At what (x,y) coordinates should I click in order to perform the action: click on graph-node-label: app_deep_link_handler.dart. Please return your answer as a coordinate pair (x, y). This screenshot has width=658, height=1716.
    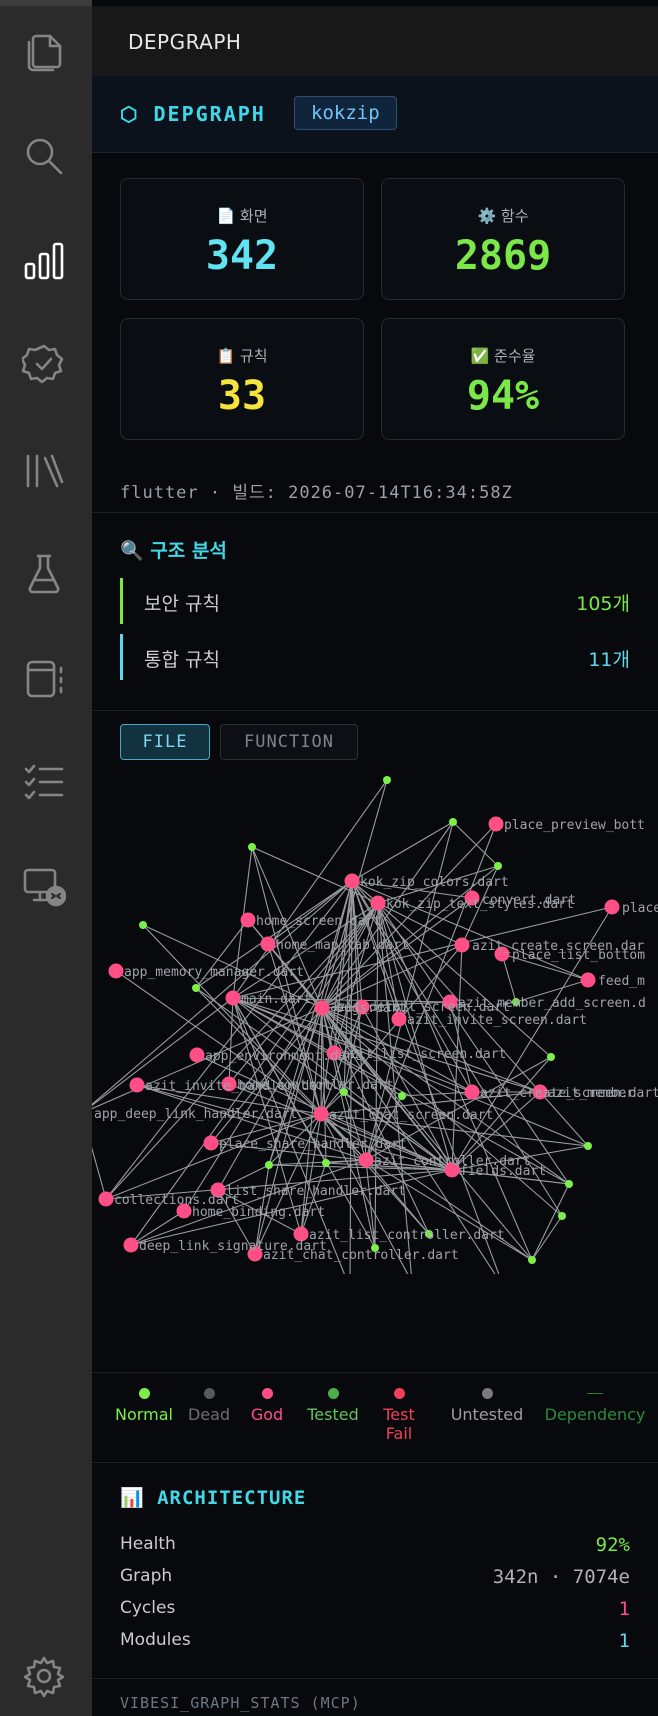
    Looking at the image, I should click on (196, 1114).